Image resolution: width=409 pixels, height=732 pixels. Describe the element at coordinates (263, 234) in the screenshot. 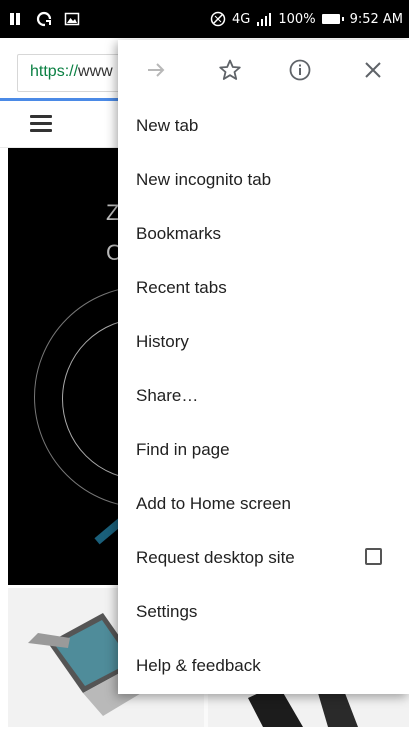

I see `menu-item-bookmarks: Bookmarks` at that location.